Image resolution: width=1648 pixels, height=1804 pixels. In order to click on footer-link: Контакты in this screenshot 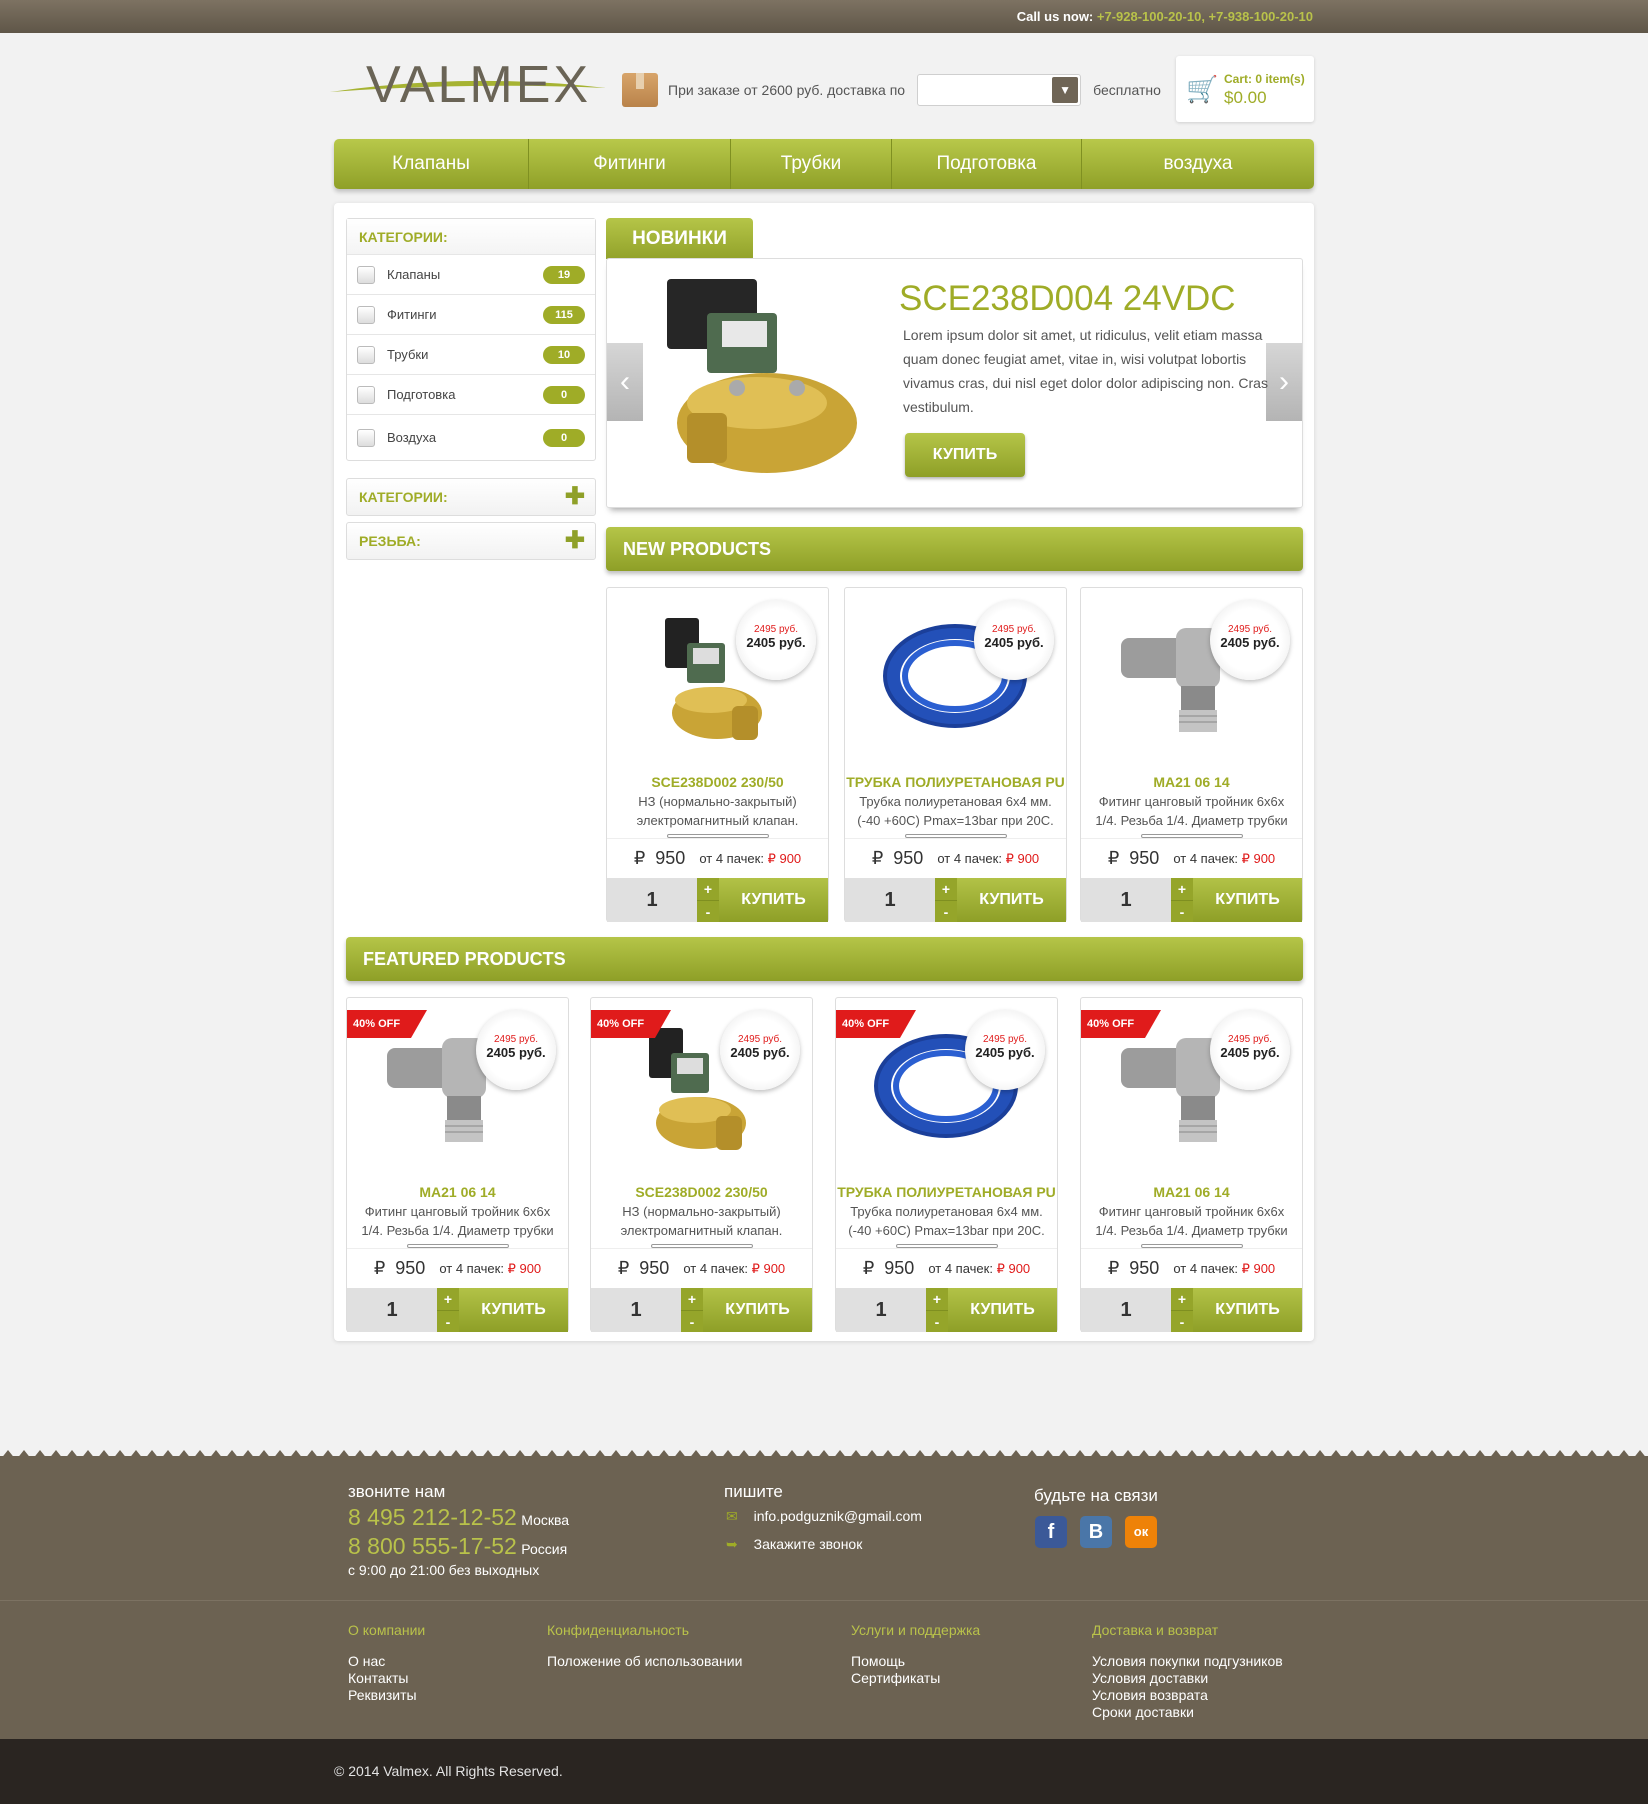, I will do `click(386, 1678)`.